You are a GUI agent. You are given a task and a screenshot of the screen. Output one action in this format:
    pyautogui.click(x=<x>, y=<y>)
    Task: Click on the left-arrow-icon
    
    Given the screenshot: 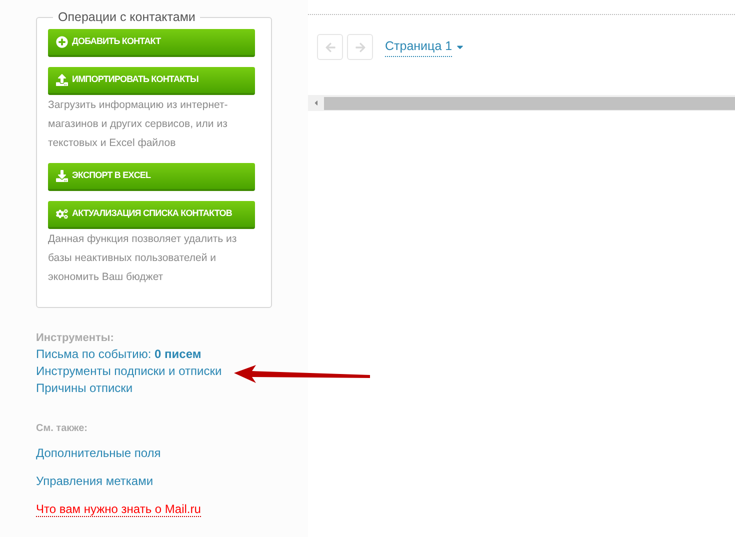 What is the action you would take?
    pyautogui.click(x=330, y=47)
    